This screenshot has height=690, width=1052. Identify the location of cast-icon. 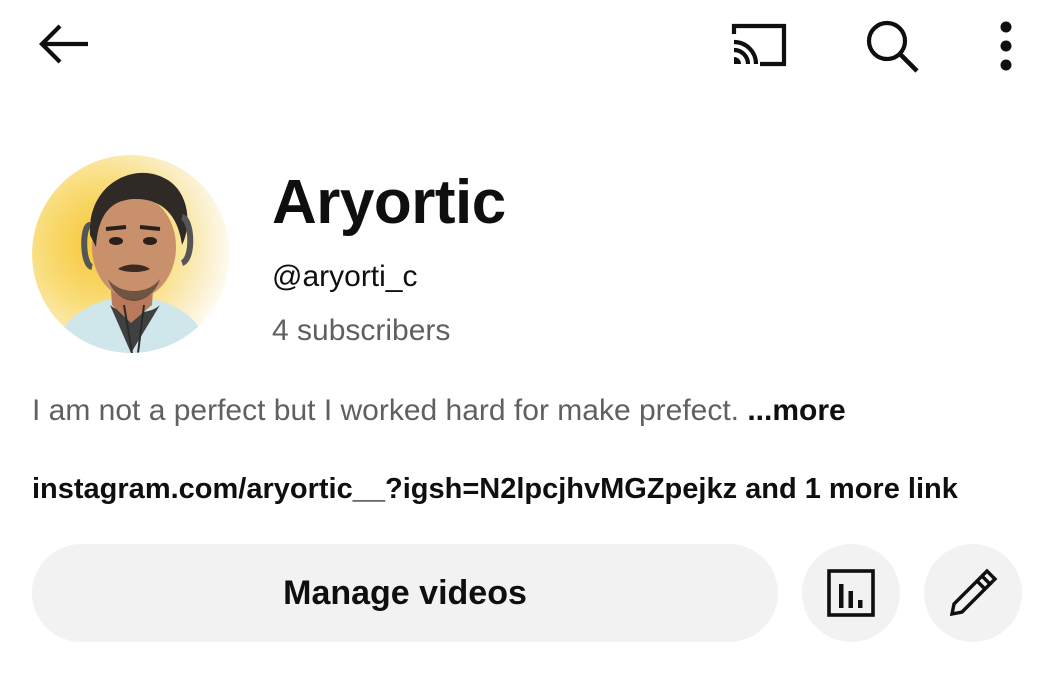
(759, 45).